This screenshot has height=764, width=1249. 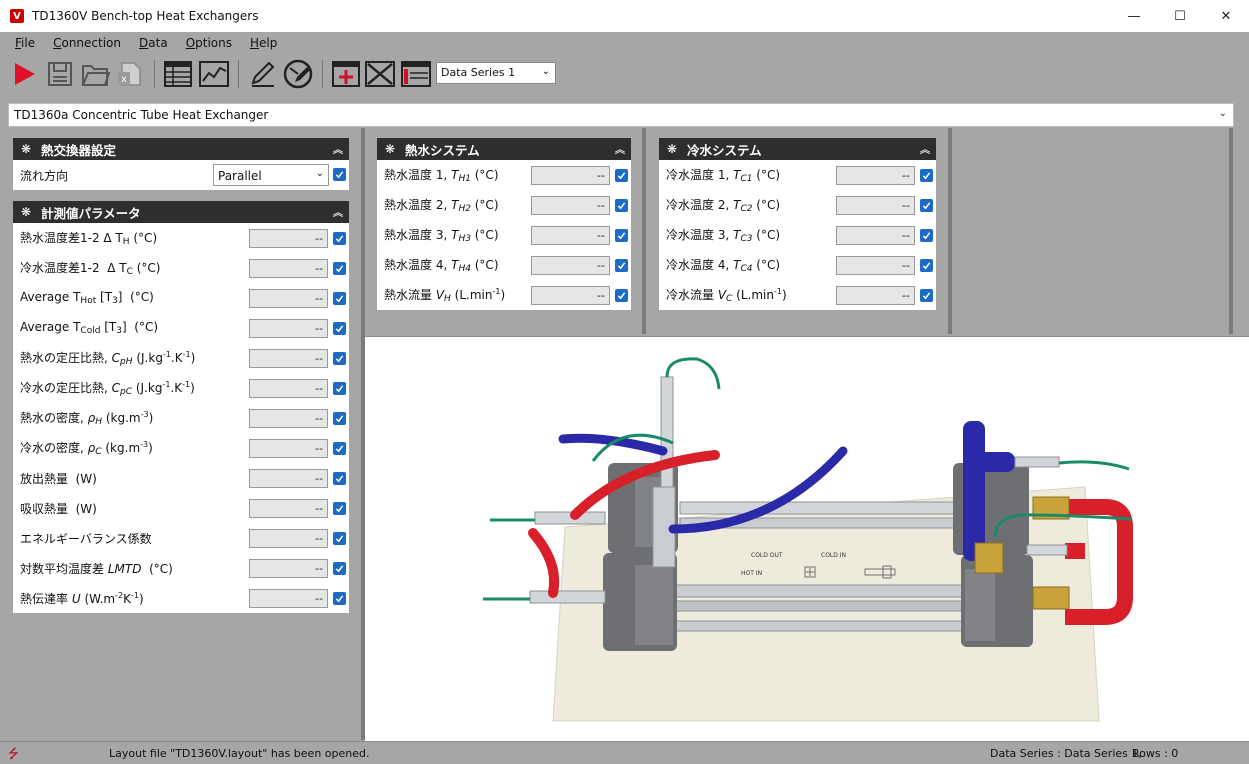 What do you see at coordinates (79, 150) in the screenshot?
I see `settings-panel-title: 熱交換器設定` at bounding box center [79, 150].